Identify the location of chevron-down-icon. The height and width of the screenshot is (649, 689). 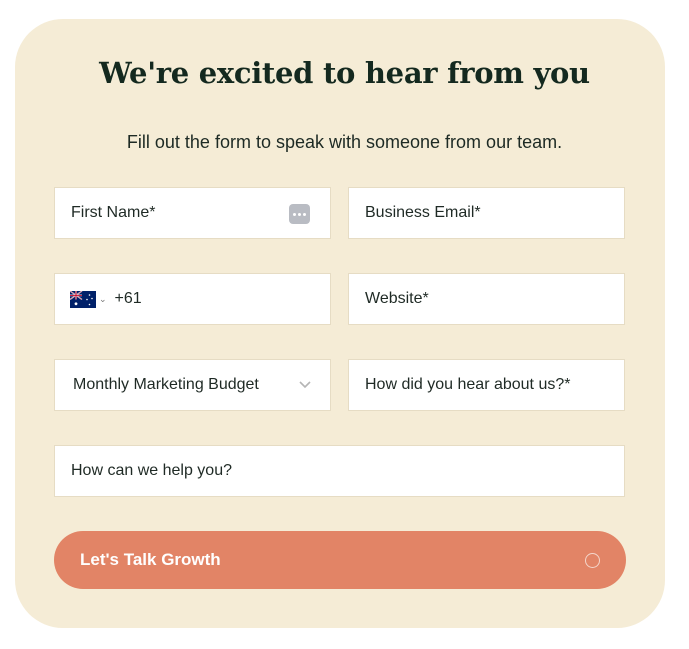
(305, 385).